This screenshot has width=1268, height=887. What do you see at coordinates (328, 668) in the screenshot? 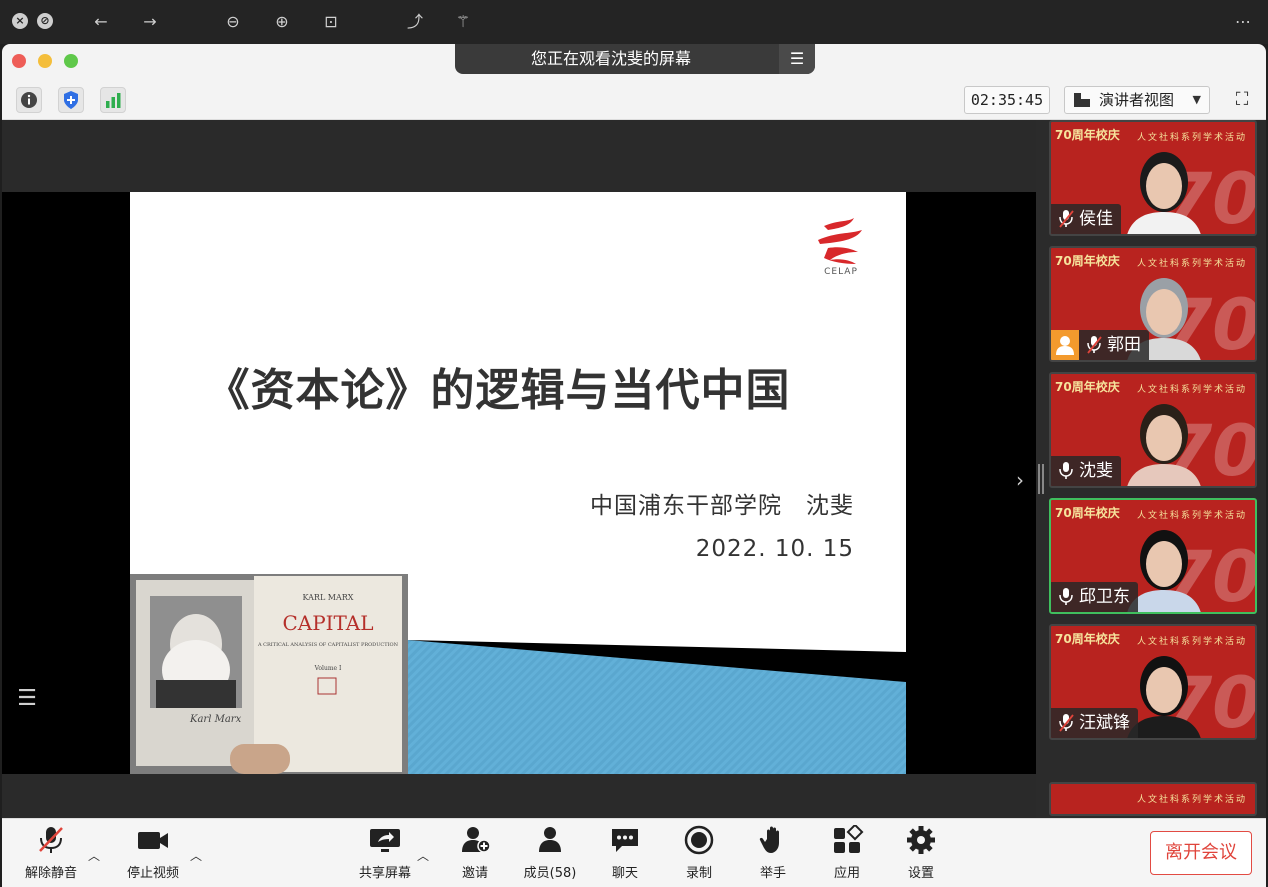
I see `book-volume: Volume I` at bounding box center [328, 668].